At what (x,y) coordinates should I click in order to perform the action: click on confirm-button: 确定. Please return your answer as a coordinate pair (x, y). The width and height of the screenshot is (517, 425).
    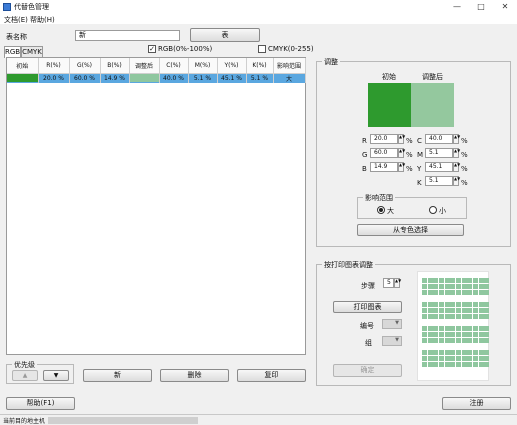
    Looking at the image, I should click on (367, 370).